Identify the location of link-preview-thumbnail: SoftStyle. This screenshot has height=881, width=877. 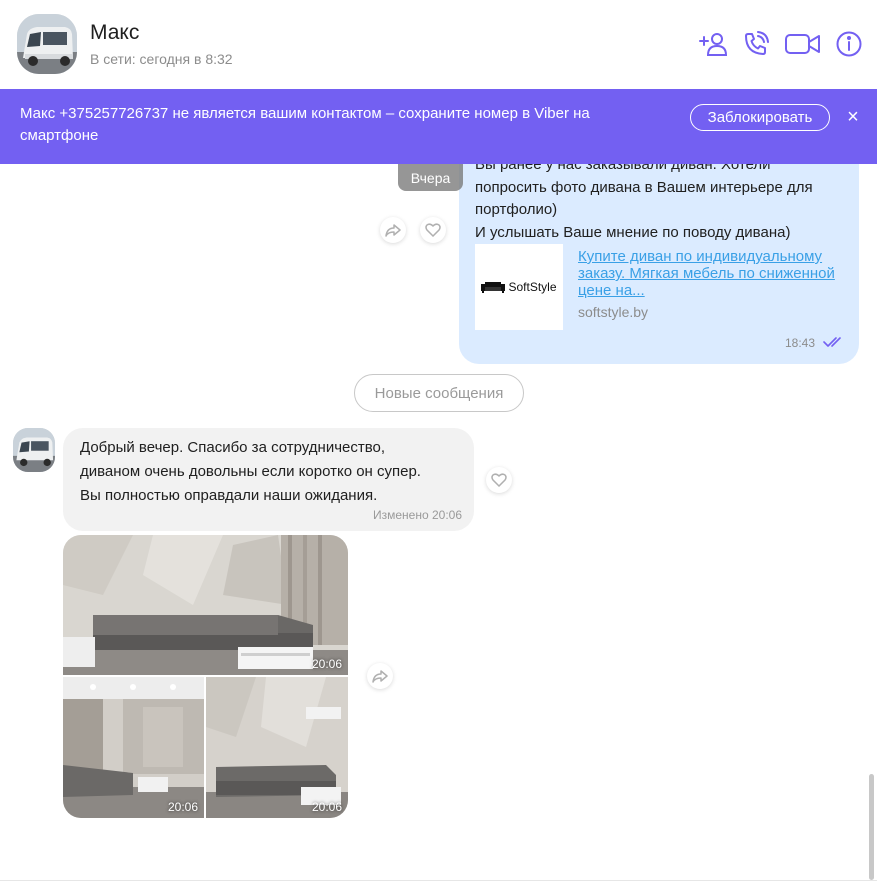
(519, 287).